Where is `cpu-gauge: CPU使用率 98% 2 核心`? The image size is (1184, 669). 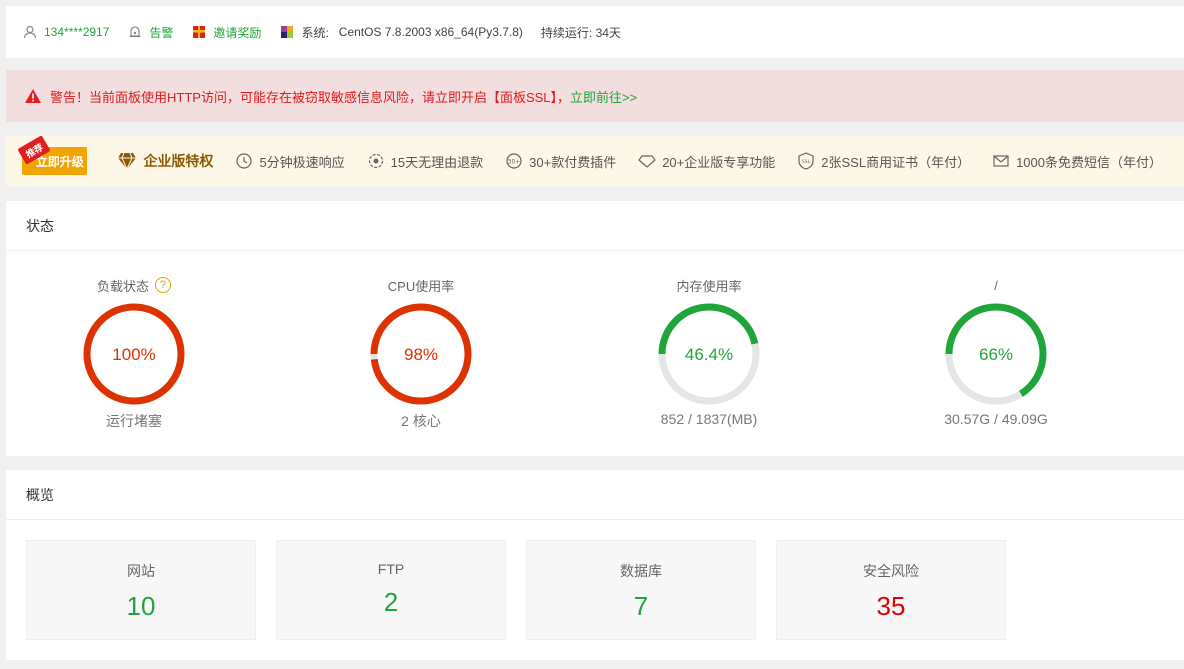
cpu-gauge: CPU使用率 98% 2 核心 is located at coordinates (421, 353).